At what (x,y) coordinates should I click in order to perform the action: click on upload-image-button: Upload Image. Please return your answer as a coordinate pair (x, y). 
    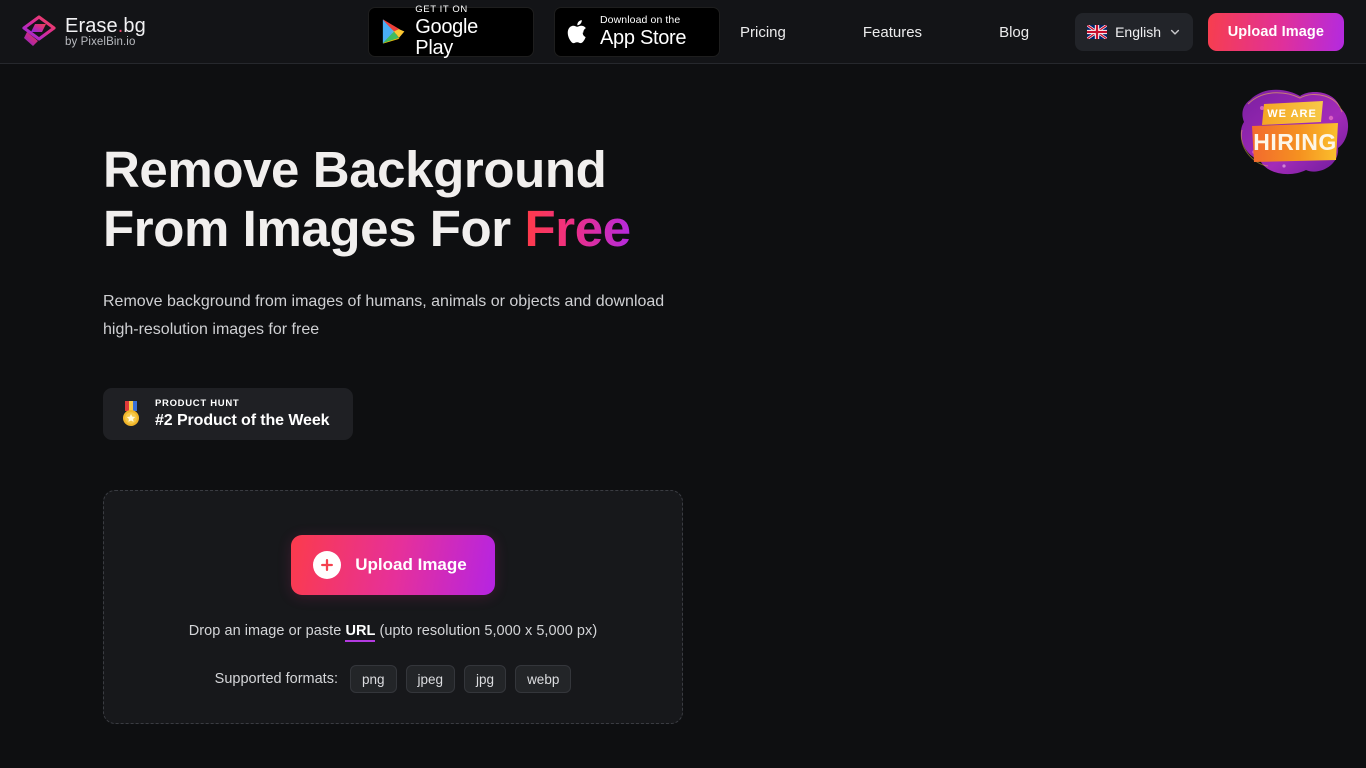
    Looking at the image, I should click on (393, 565).